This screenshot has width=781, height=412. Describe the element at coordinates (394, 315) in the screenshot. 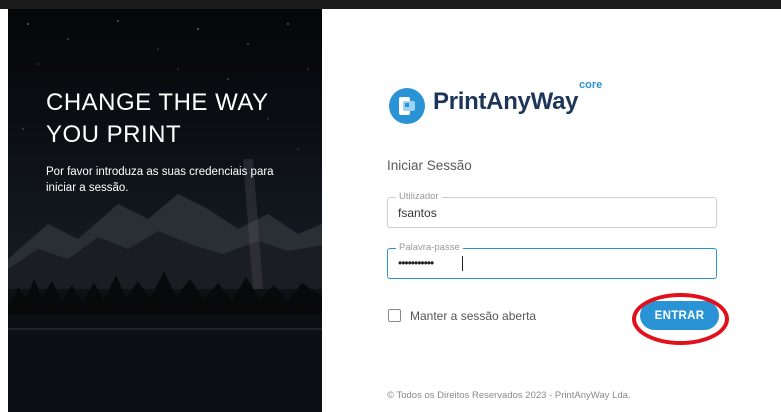

I see `remember-session-checkbox` at that location.